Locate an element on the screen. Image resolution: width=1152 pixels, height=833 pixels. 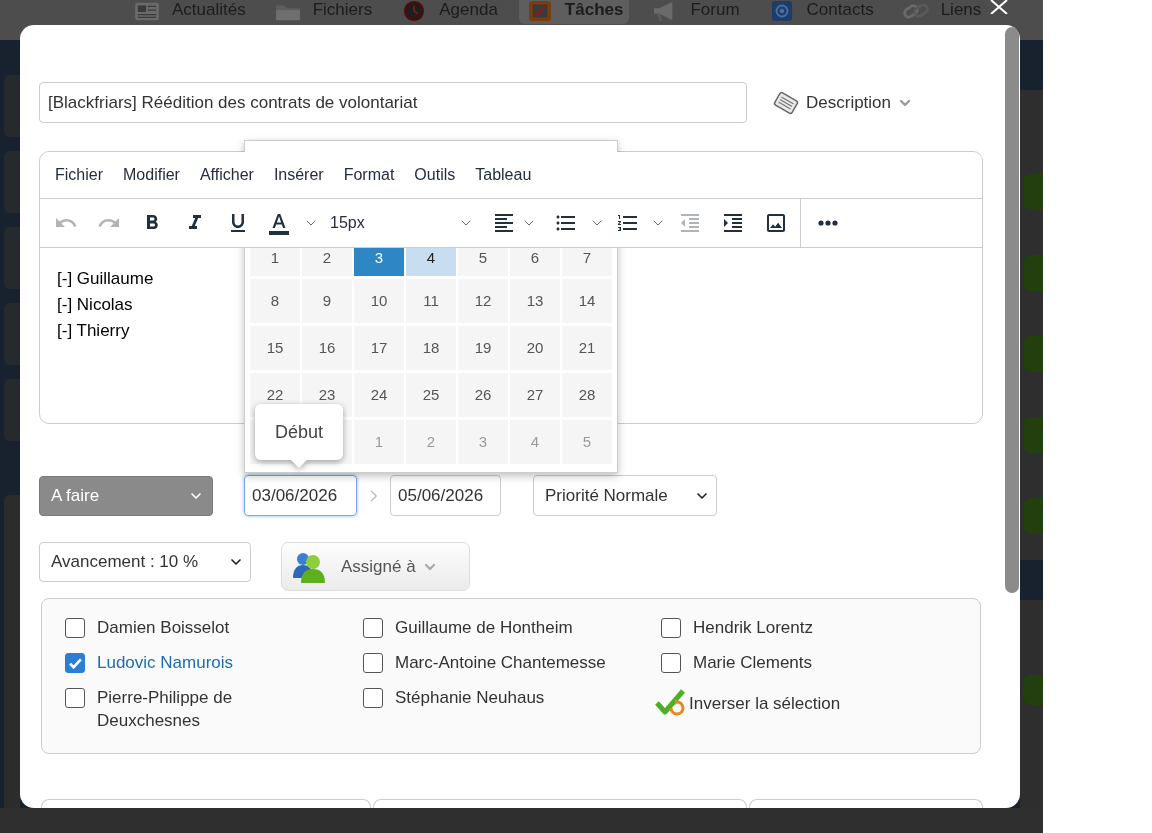
calendar-day: 21 is located at coordinates (587, 348).